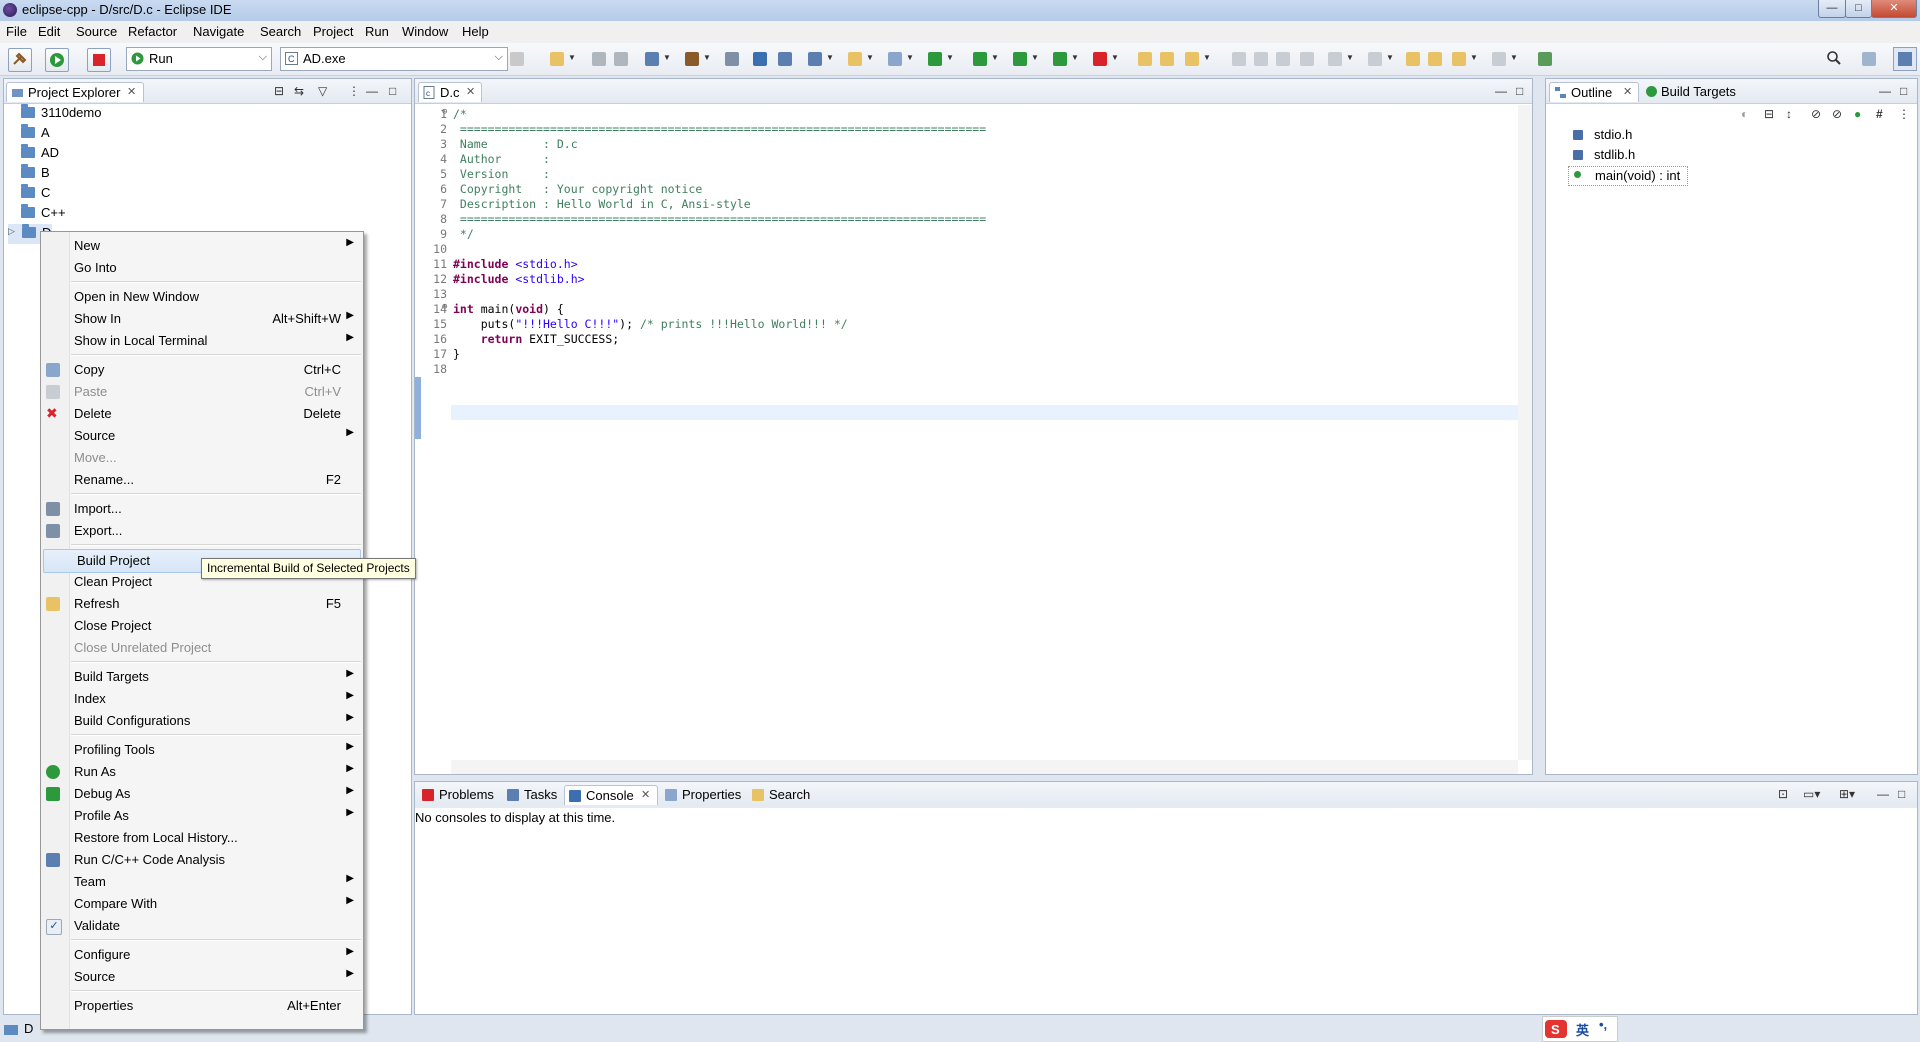  Describe the element at coordinates (202, 677) in the screenshot. I see `menu-item-build-targets: Build Targets ▶` at that location.